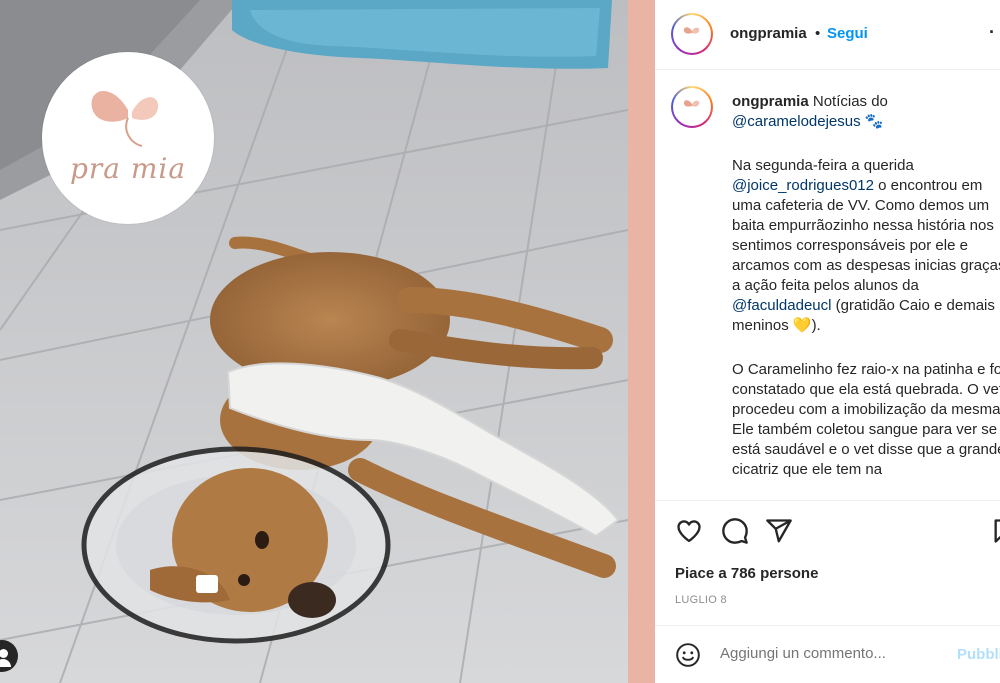  What do you see at coordinates (847, 33) in the screenshot?
I see `follow-button: Segui` at bounding box center [847, 33].